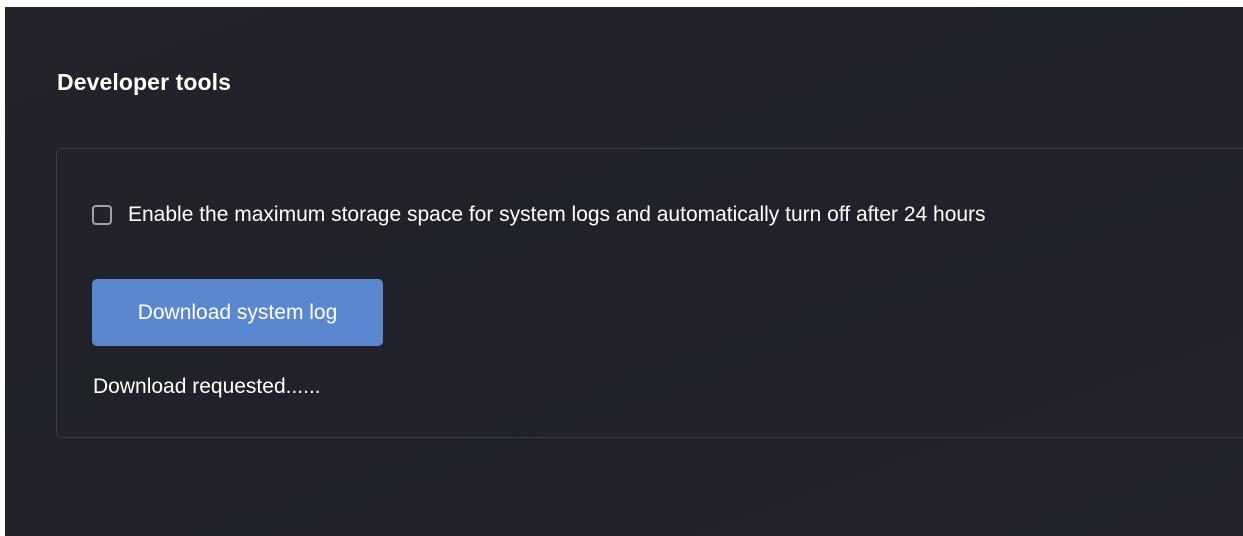 The image size is (1243, 536). What do you see at coordinates (102, 215) in the screenshot?
I see `max-log-storage-checkbox` at bounding box center [102, 215].